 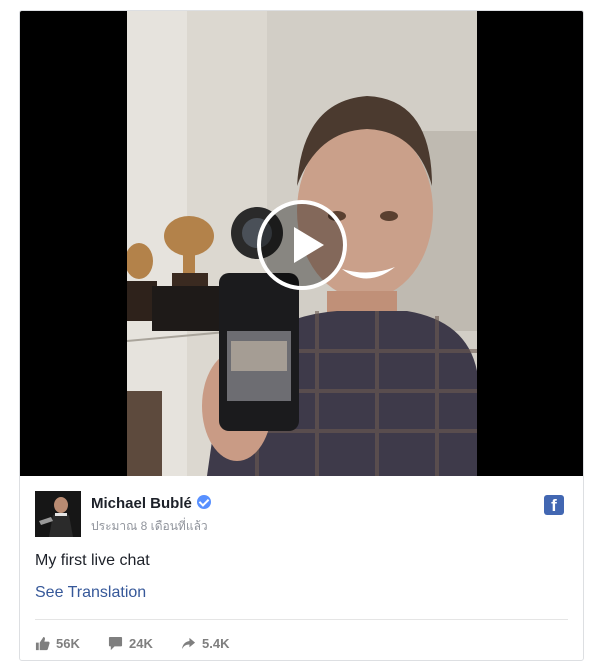 What do you see at coordinates (115, 643) in the screenshot?
I see `comment-icon` at bounding box center [115, 643].